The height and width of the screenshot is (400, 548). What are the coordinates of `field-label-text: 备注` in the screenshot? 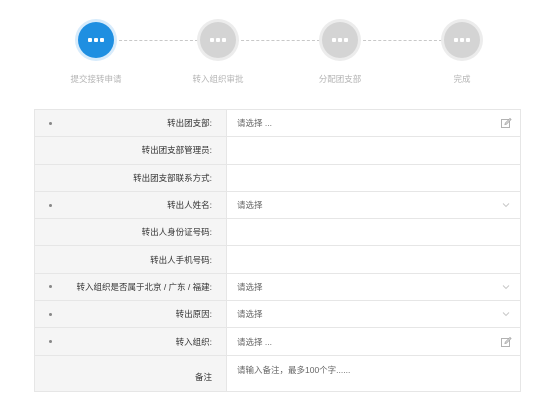 It's located at (203, 376).